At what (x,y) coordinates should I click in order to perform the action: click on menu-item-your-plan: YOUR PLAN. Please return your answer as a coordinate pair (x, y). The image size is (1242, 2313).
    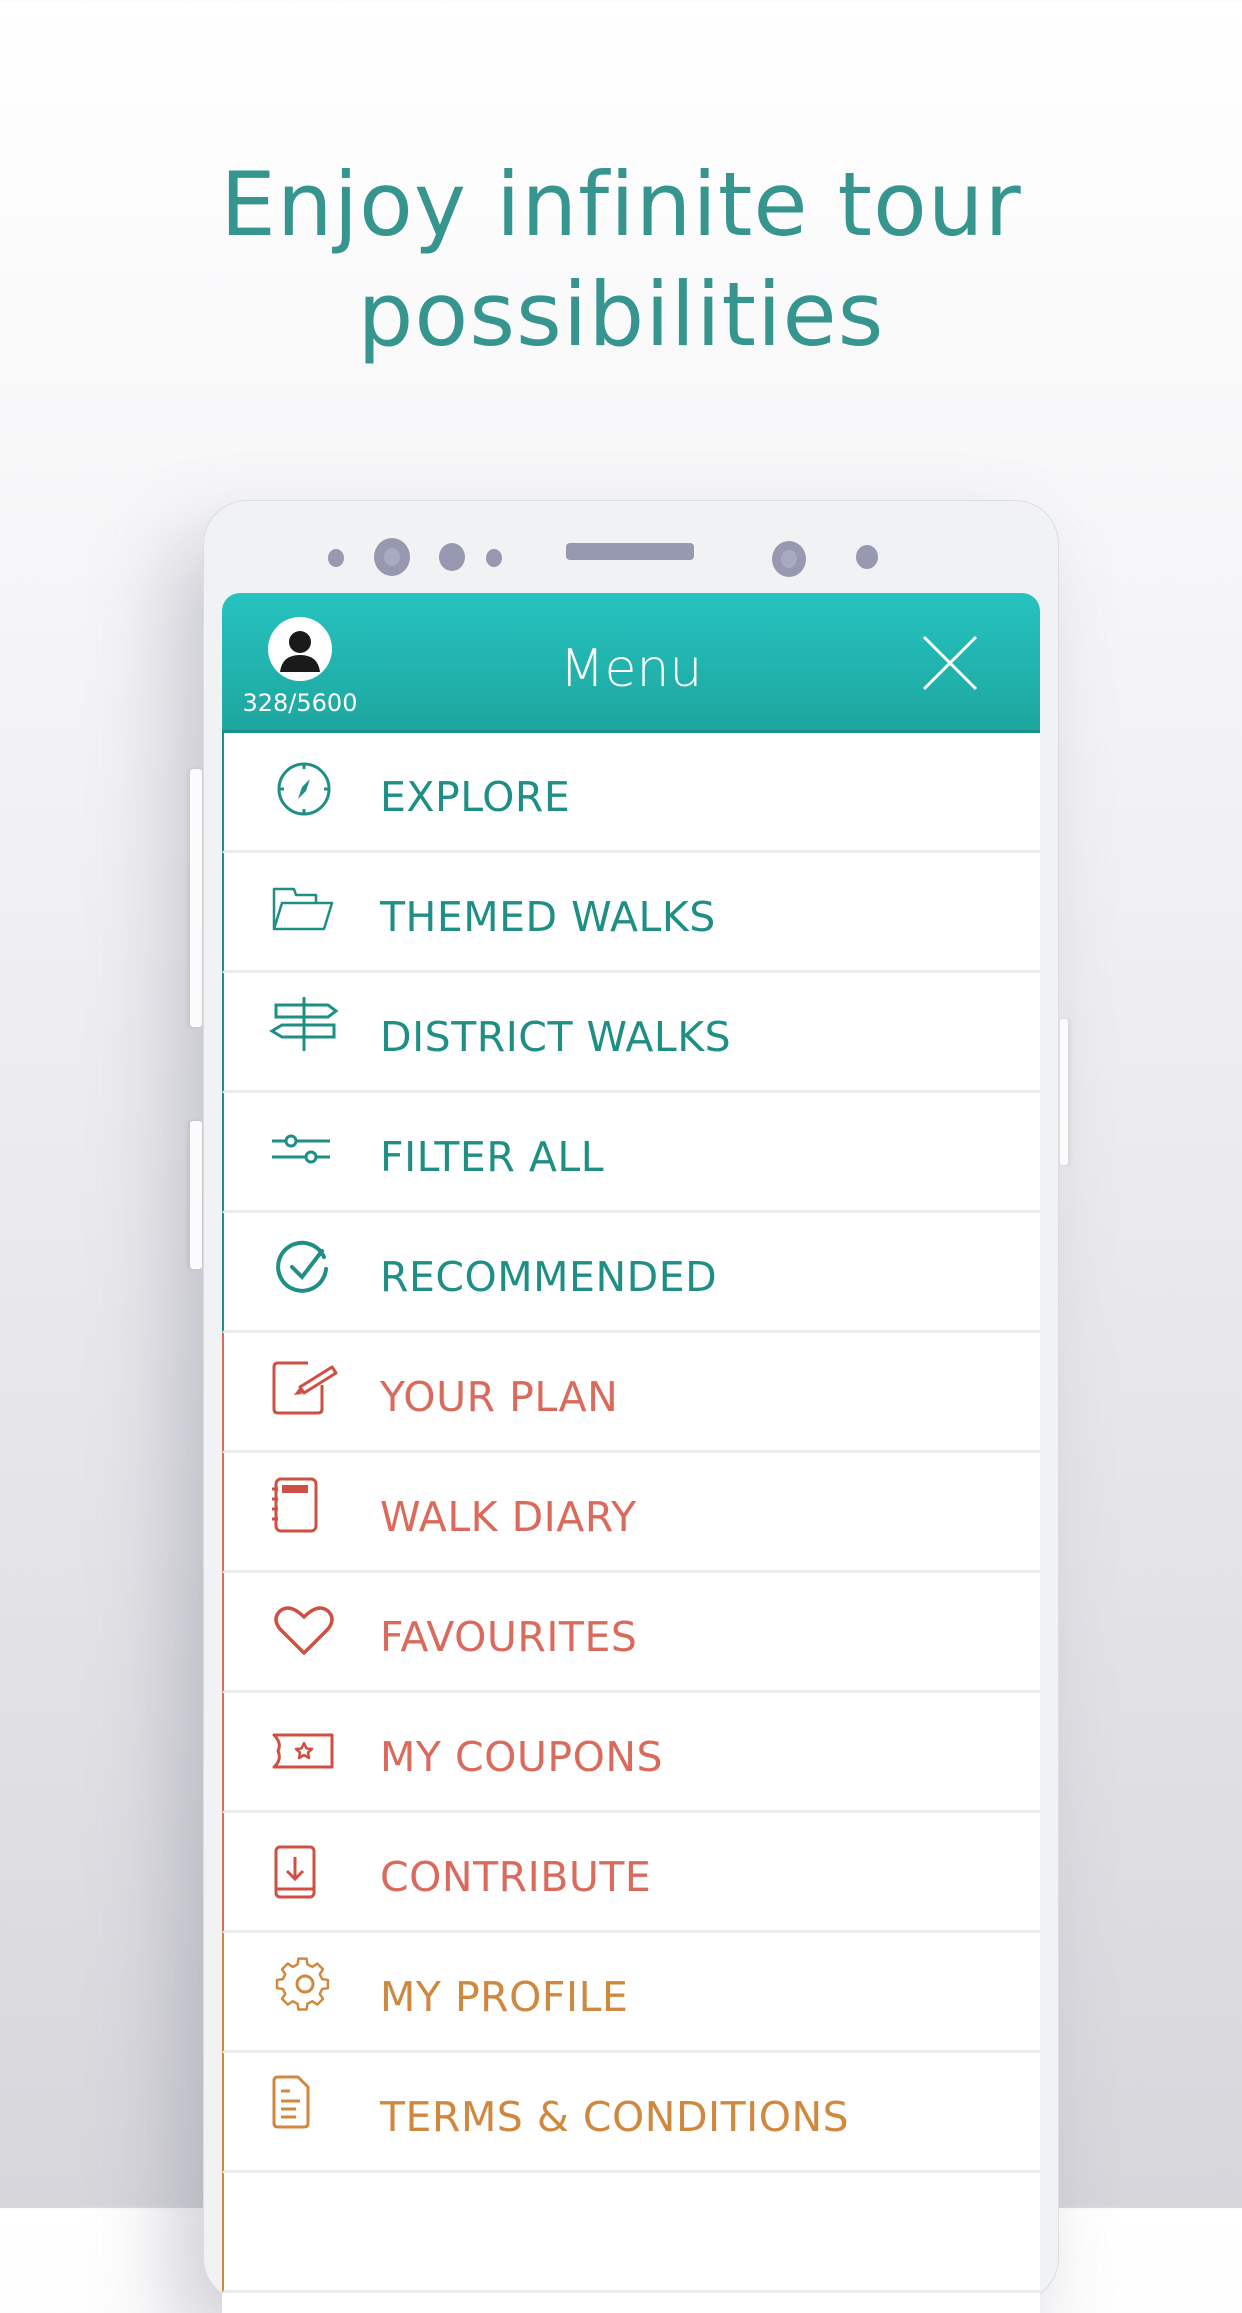
    Looking at the image, I should click on (631, 1393).